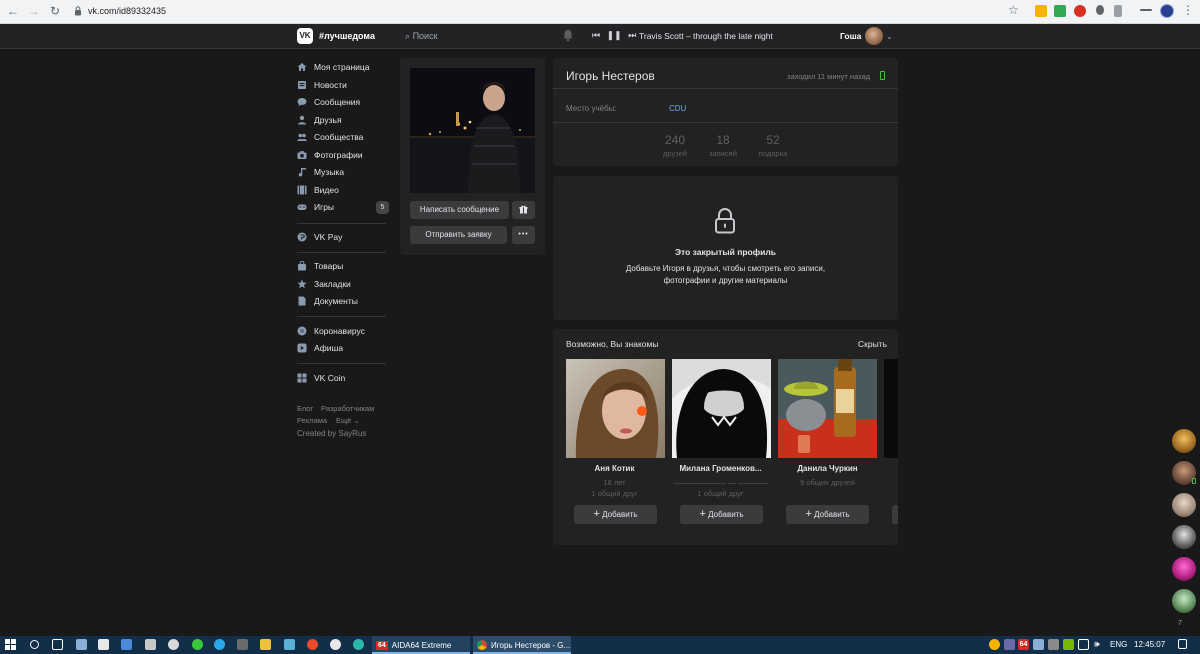 This screenshot has width=1200, height=654. I want to click on search-input: ⌕ Поиск, so click(421, 36).